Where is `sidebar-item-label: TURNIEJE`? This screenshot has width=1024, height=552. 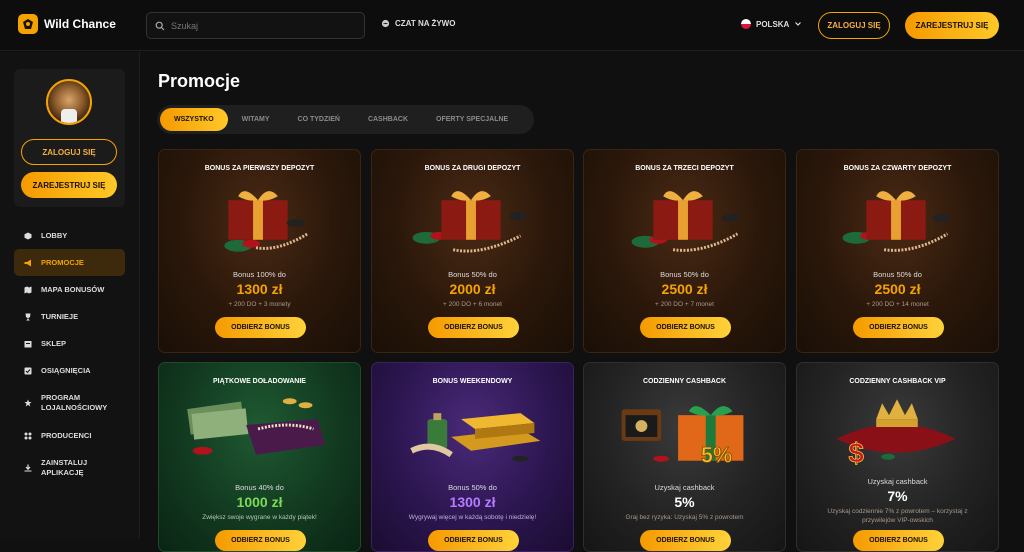
sidebar-item-label: TURNIEJE is located at coordinates (60, 316).